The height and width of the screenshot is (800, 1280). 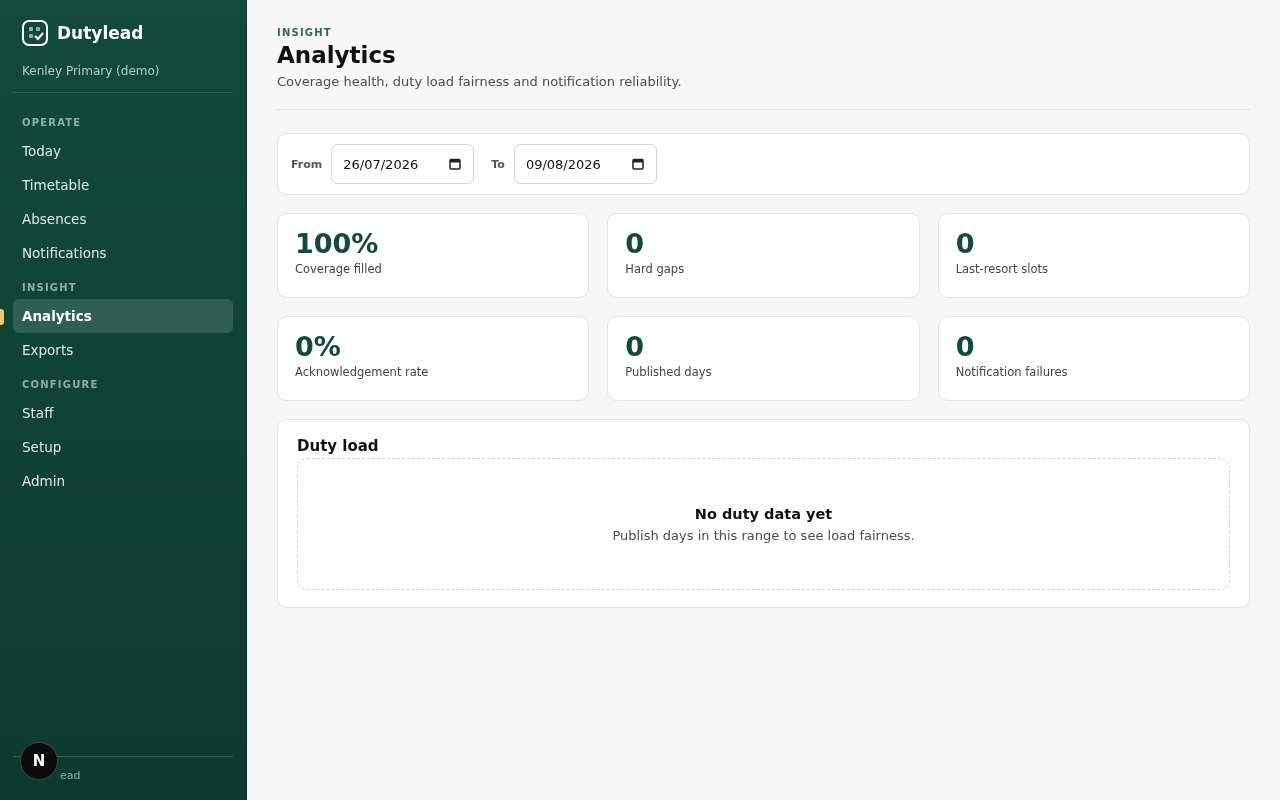 I want to click on stat-value: 100%, so click(x=337, y=243).